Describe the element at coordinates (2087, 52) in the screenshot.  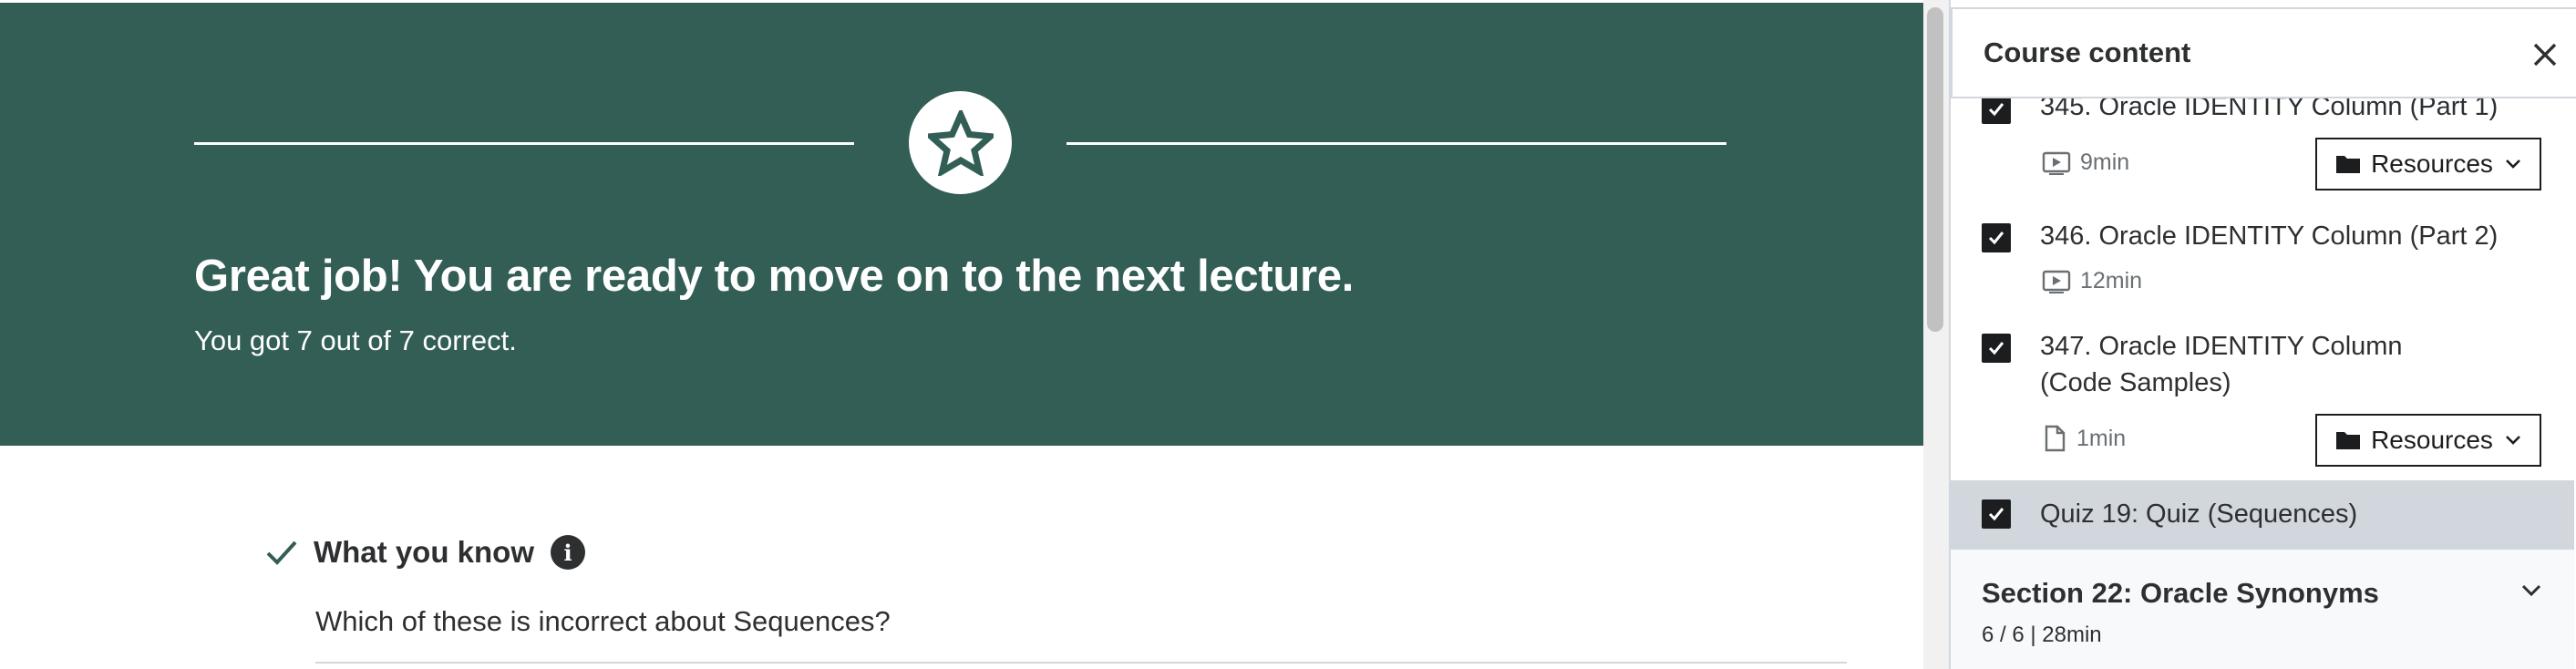
I see `sidebar-title: Course content` at that location.